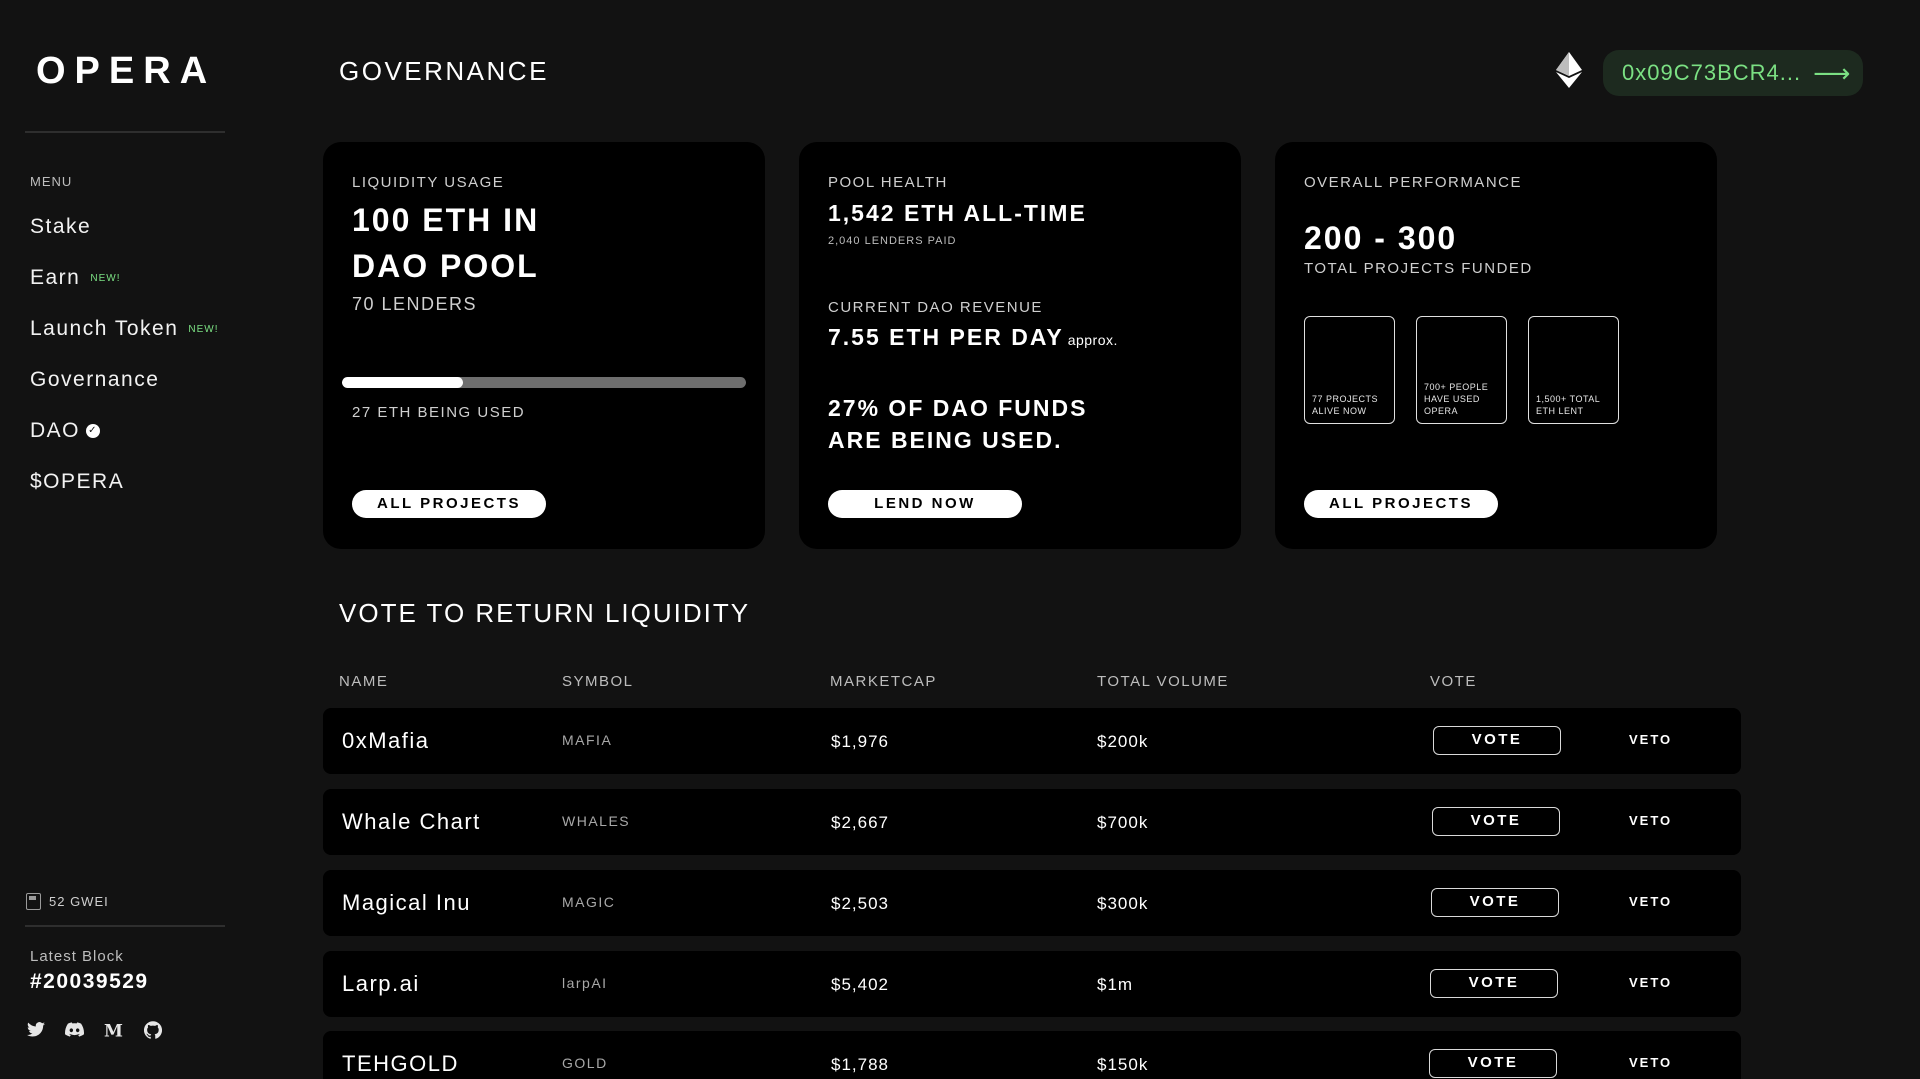 The image size is (1920, 1079). What do you see at coordinates (585, 983) in the screenshot?
I see `project-symbol: larpAI` at bounding box center [585, 983].